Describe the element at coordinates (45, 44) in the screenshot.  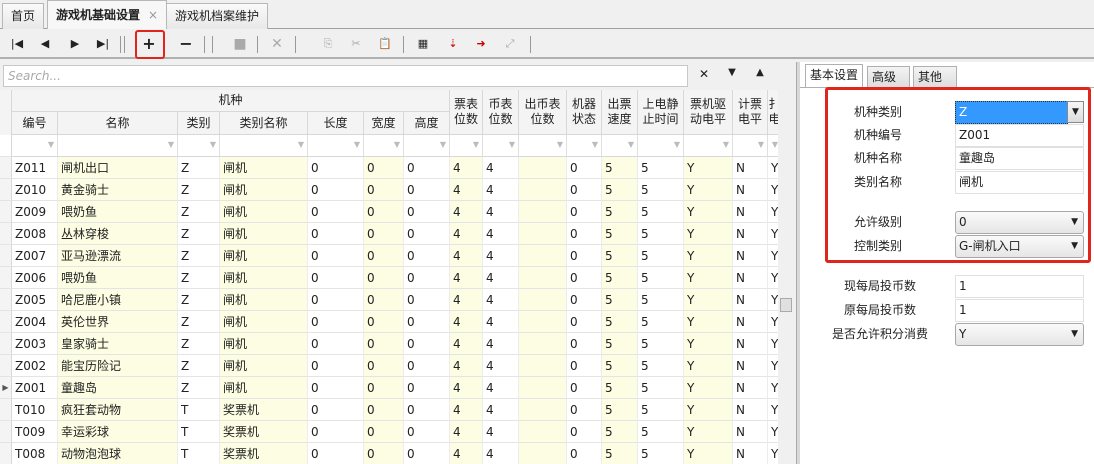
I see `prev-record-icon: ◀` at that location.